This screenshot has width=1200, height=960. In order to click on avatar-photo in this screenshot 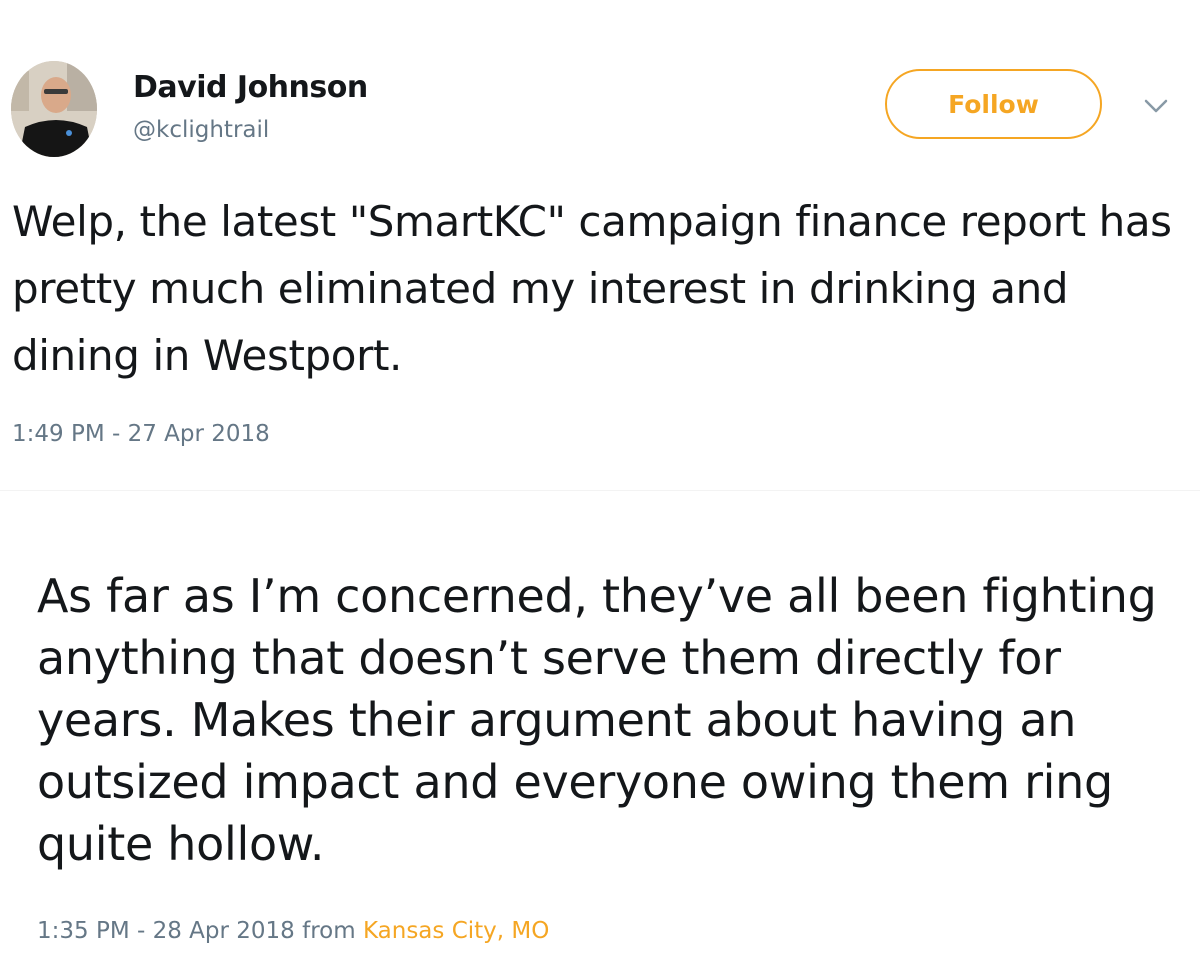, I will do `click(54, 109)`.